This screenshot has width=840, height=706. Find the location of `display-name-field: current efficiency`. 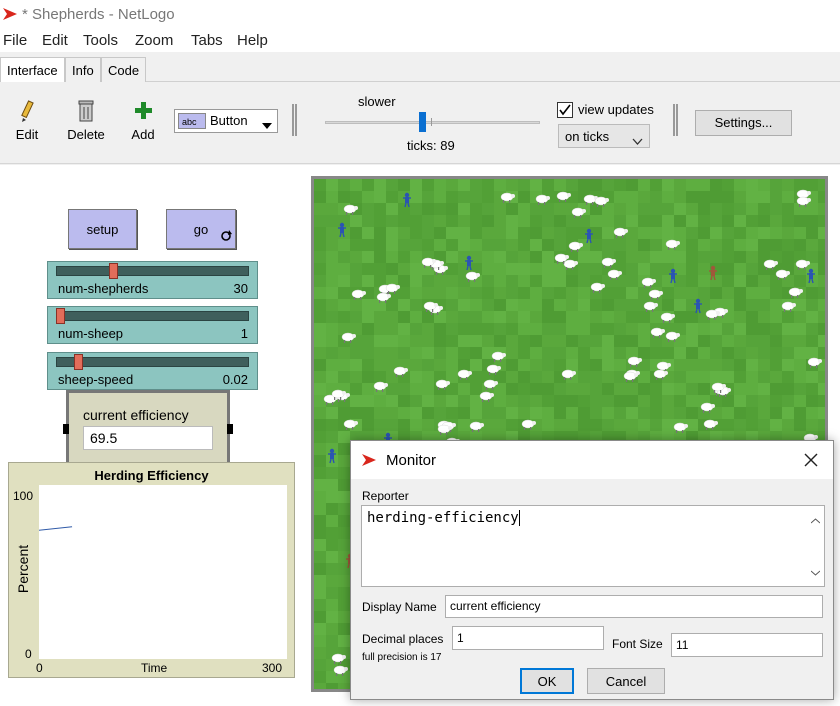

display-name-field: current efficiency is located at coordinates (634, 606).